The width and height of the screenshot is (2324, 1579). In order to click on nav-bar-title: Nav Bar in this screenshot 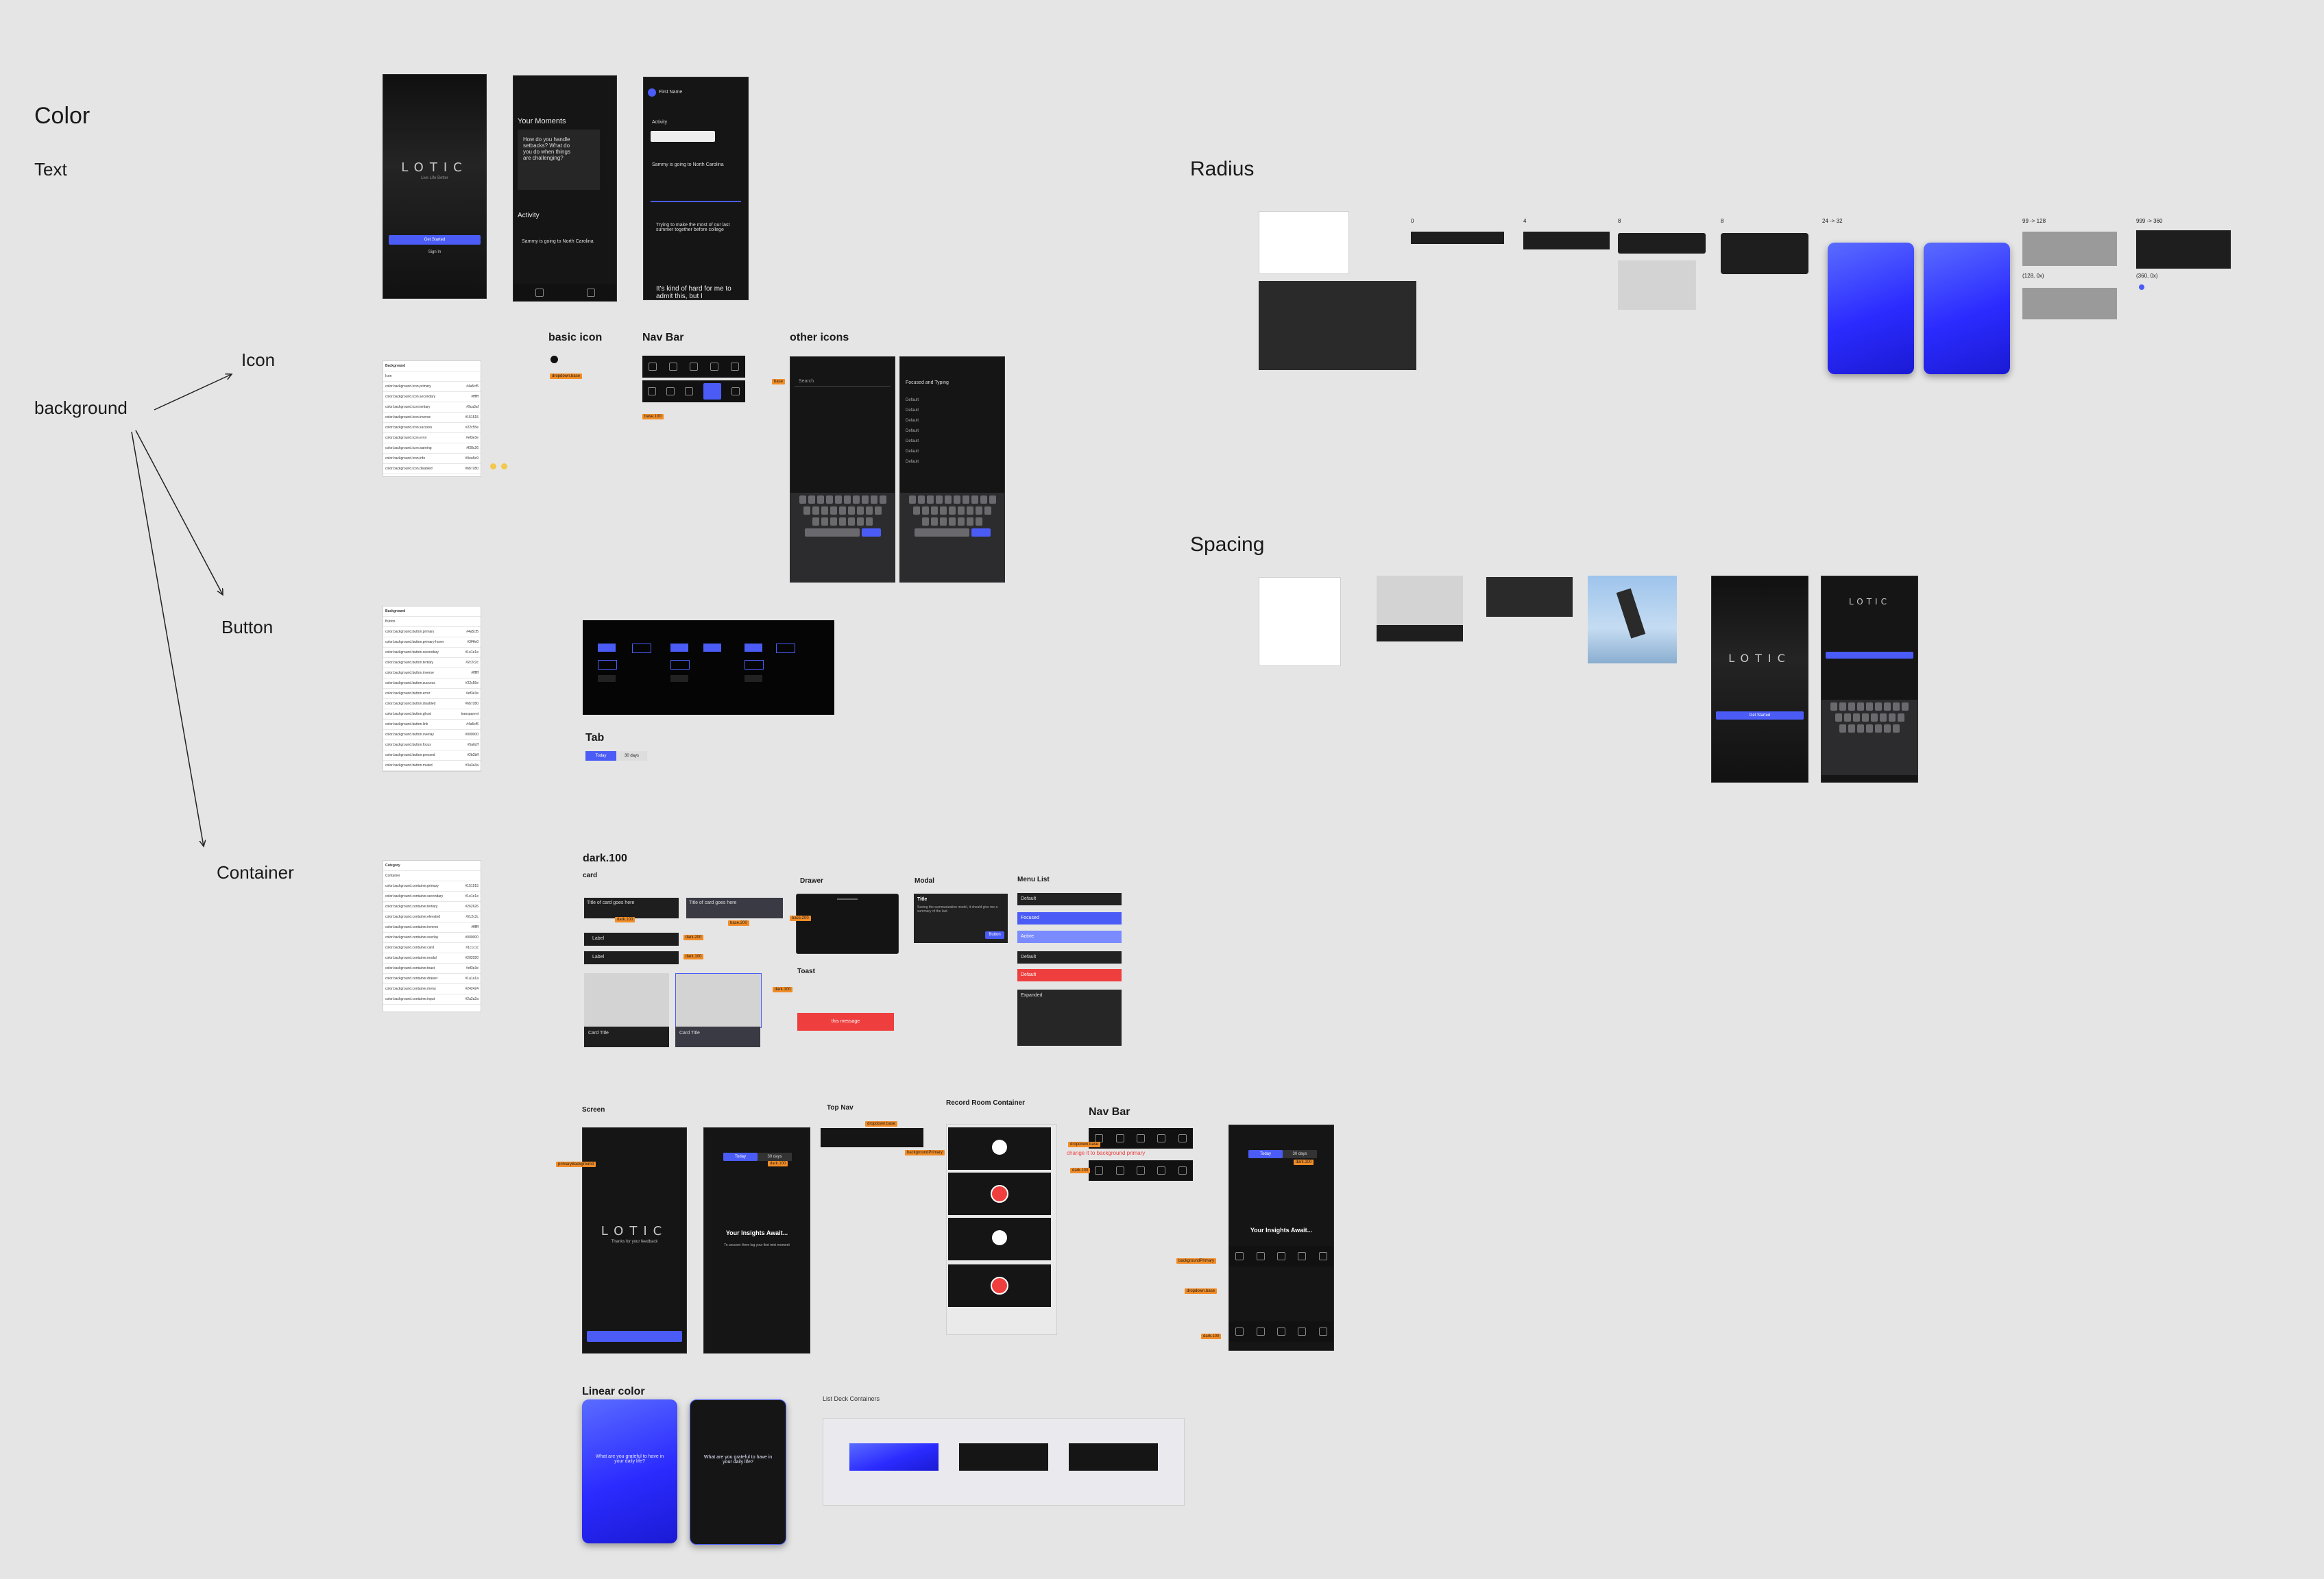, I will do `click(663, 338)`.